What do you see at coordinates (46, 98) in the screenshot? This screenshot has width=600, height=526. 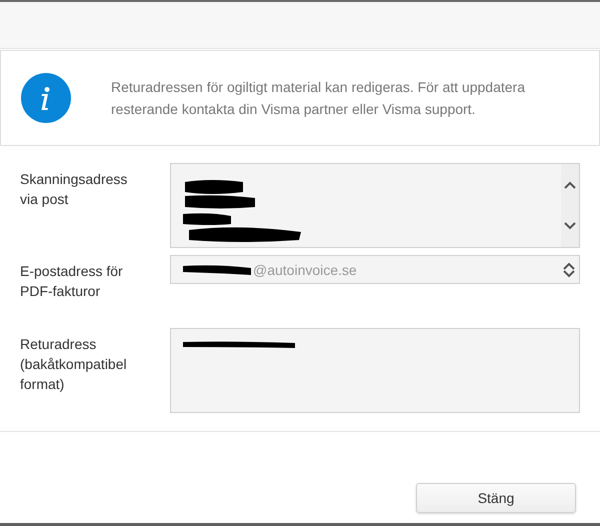 I see `info-icon` at bounding box center [46, 98].